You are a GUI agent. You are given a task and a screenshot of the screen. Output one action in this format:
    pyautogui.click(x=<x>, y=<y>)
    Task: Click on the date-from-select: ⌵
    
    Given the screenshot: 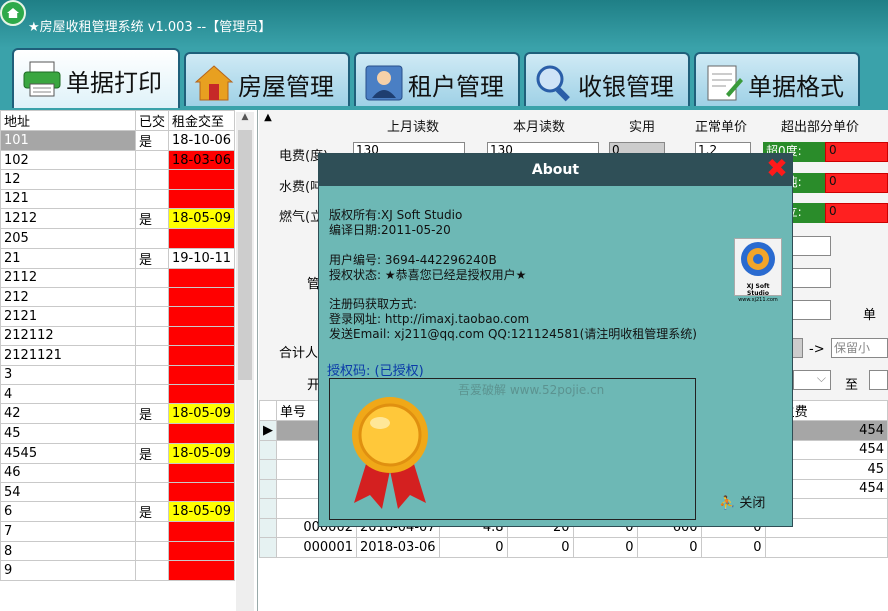 What is the action you would take?
    pyautogui.click(x=812, y=380)
    